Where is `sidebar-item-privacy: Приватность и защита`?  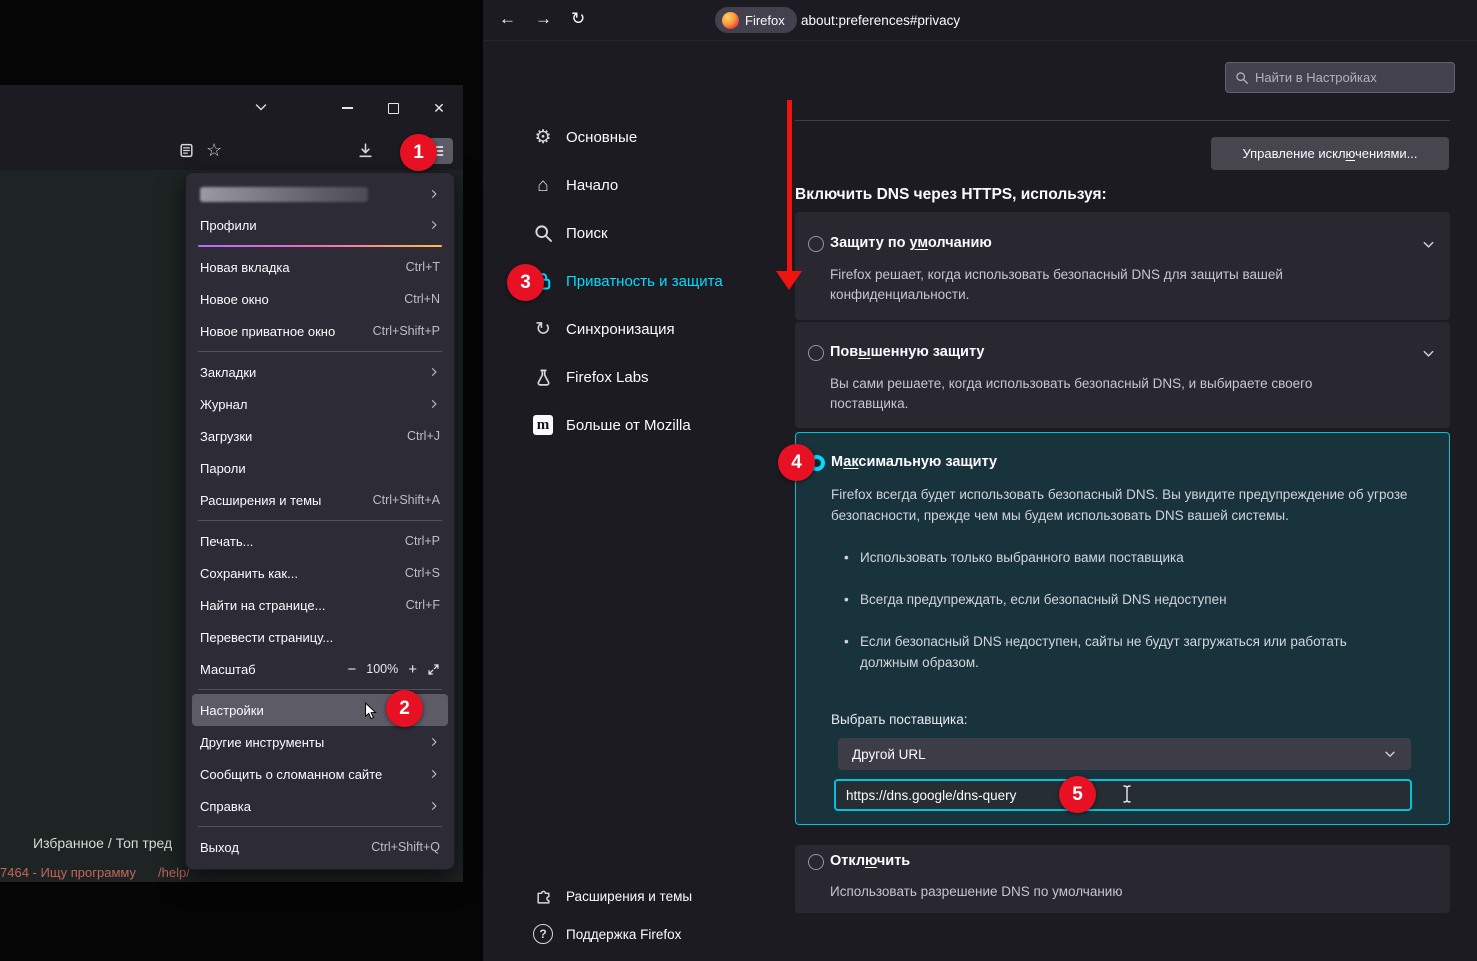
sidebar-item-privacy: Приватность и защита is located at coordinates (657, 281).